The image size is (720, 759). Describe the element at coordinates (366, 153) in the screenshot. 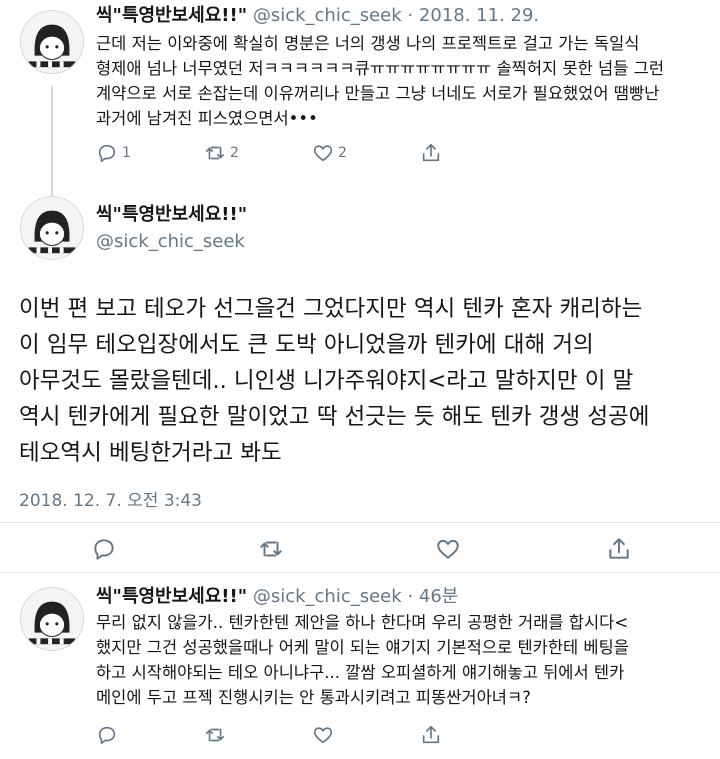

I see `like-button: 2` at that location.